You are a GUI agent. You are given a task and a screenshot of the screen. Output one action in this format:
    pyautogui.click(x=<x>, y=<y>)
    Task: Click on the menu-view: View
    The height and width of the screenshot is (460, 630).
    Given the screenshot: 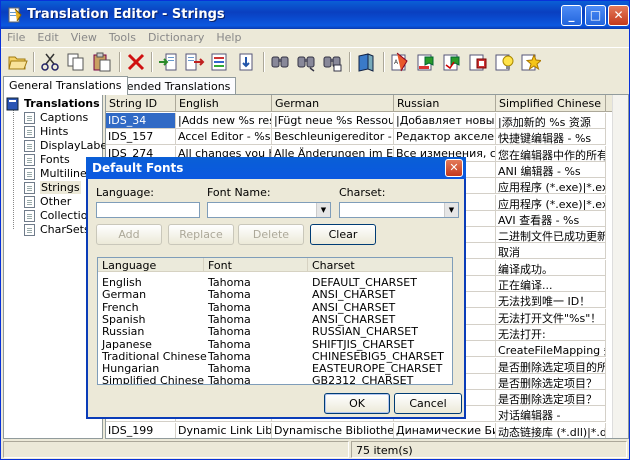 What is the action you would take?
    pyautogui.click(x=84, y=36)
    